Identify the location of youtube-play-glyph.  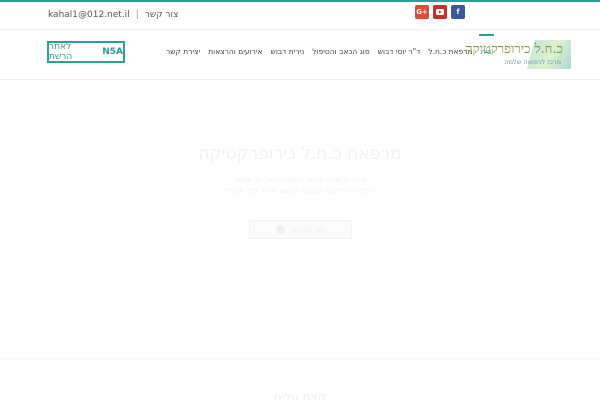
(440, 12).